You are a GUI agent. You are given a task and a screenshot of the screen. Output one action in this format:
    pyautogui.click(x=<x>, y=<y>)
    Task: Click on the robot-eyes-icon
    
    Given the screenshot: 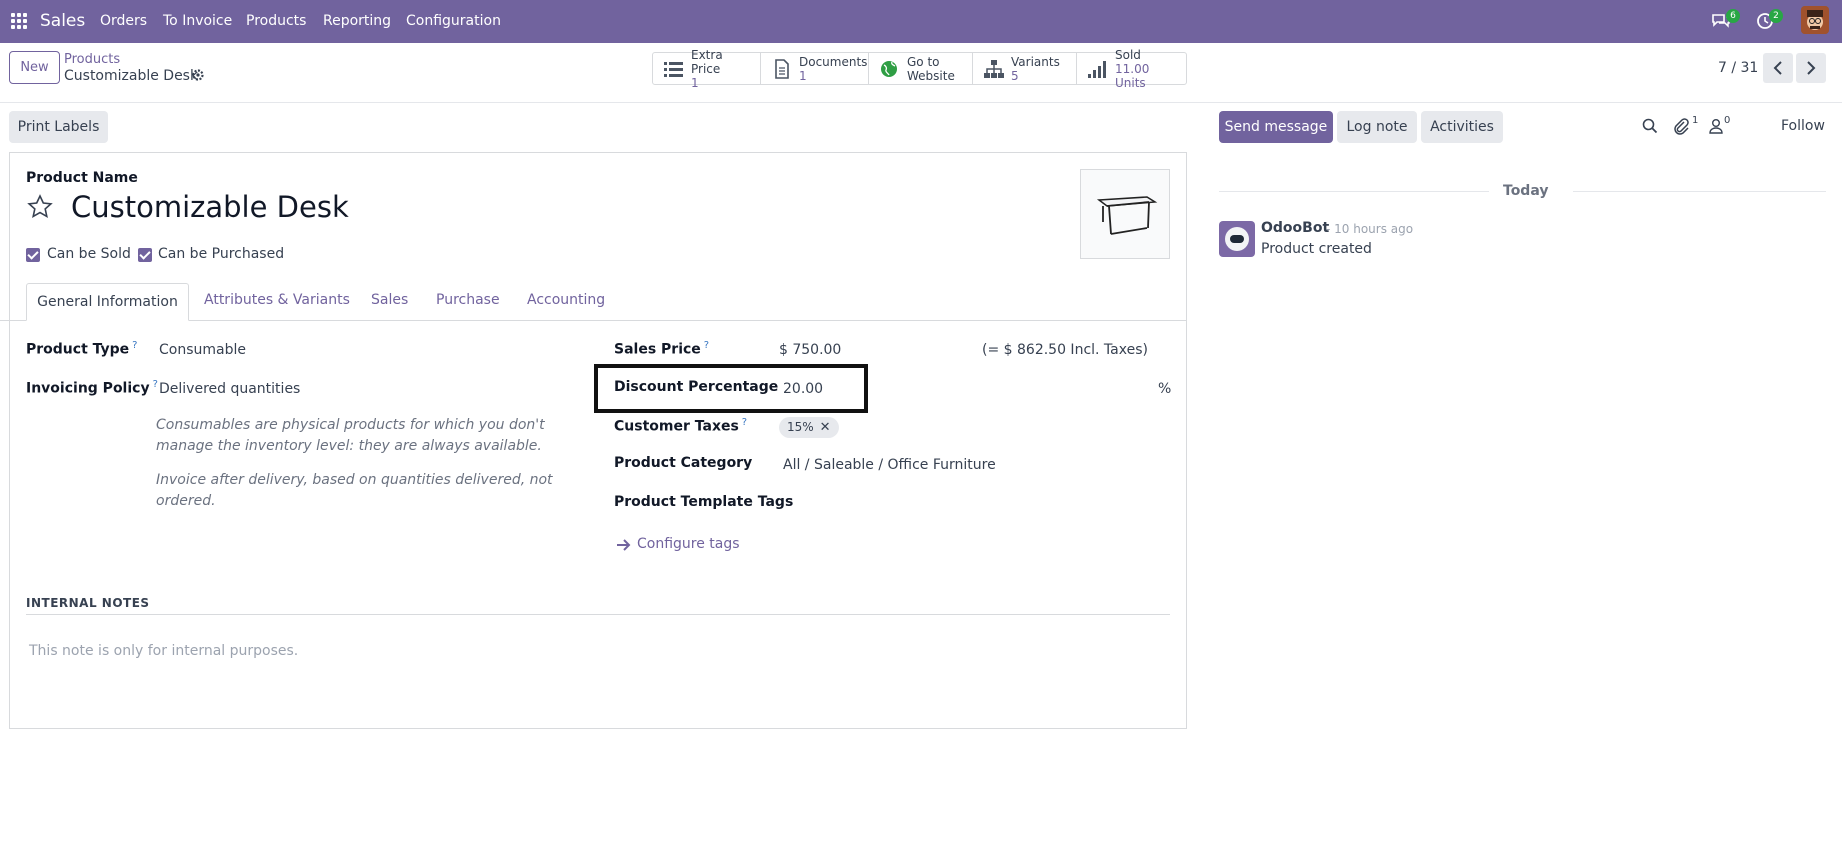 What is the action you would take?
    pyautogui.click(x=1237, y=239)
    